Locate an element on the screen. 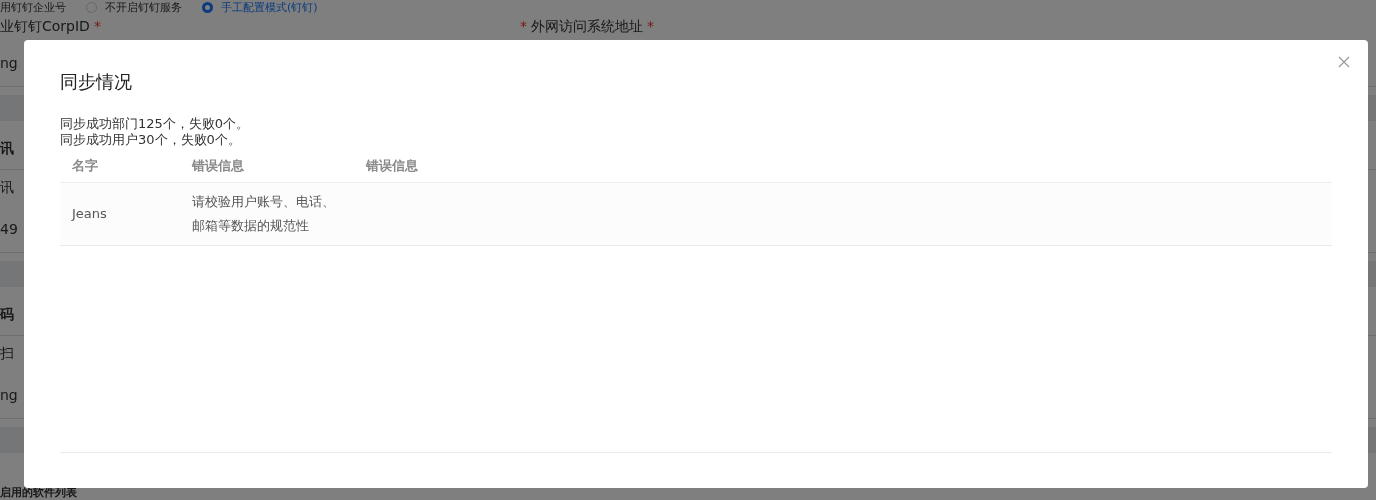 The image size is (1376, 500). field-label: 扫 is located at coordinates (7, 354).